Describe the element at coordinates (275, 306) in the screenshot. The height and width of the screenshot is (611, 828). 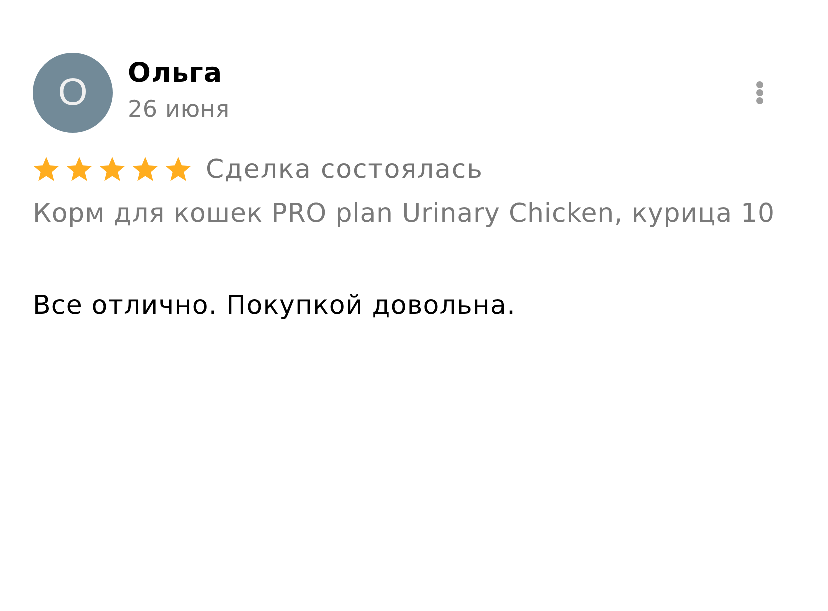
I see `review-text: Все отлично. Покупкой довольна.` at that location.